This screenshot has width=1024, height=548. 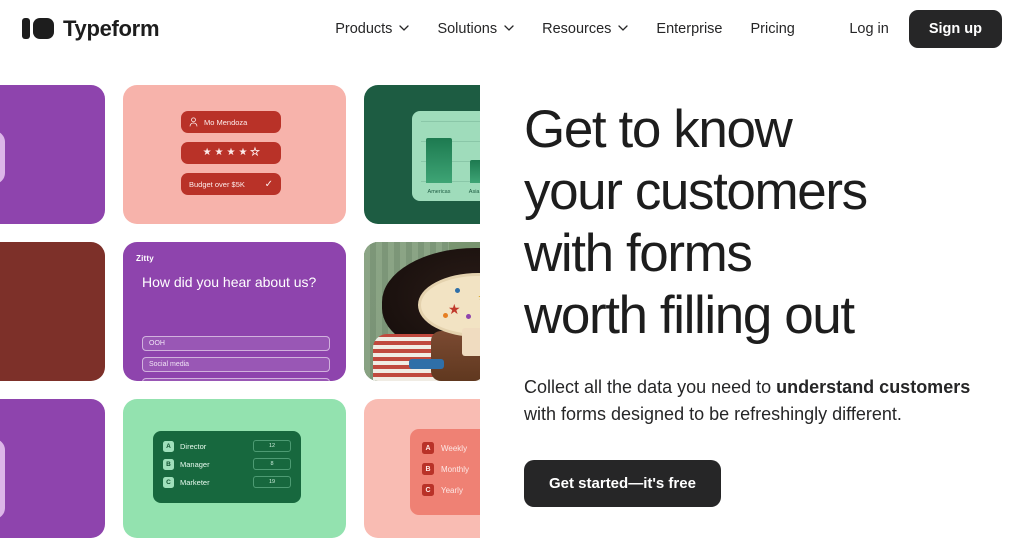 What do you see at coordinates (955, 28) in the screenshot?
I see `signup-button: Sign up` at bounding box center [955, 28].